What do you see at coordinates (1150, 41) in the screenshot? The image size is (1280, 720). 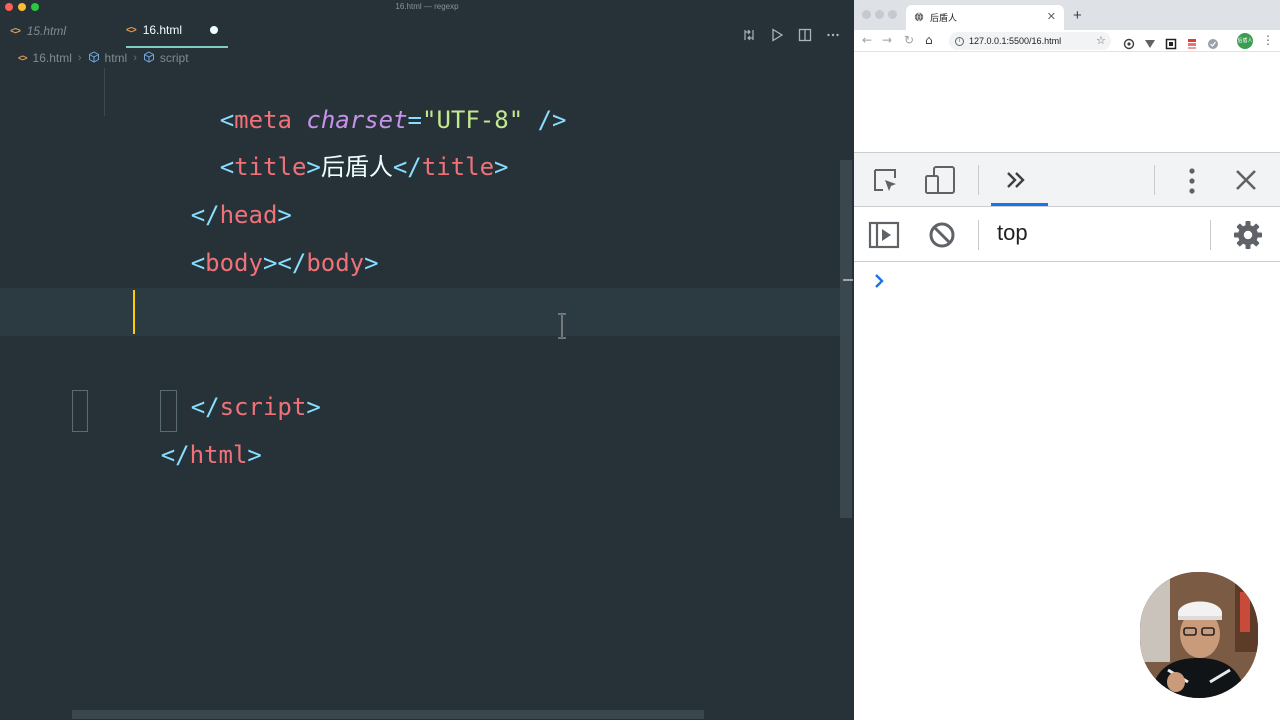 I see `vue-devtools-icon` at bounding box center [1150, 41].